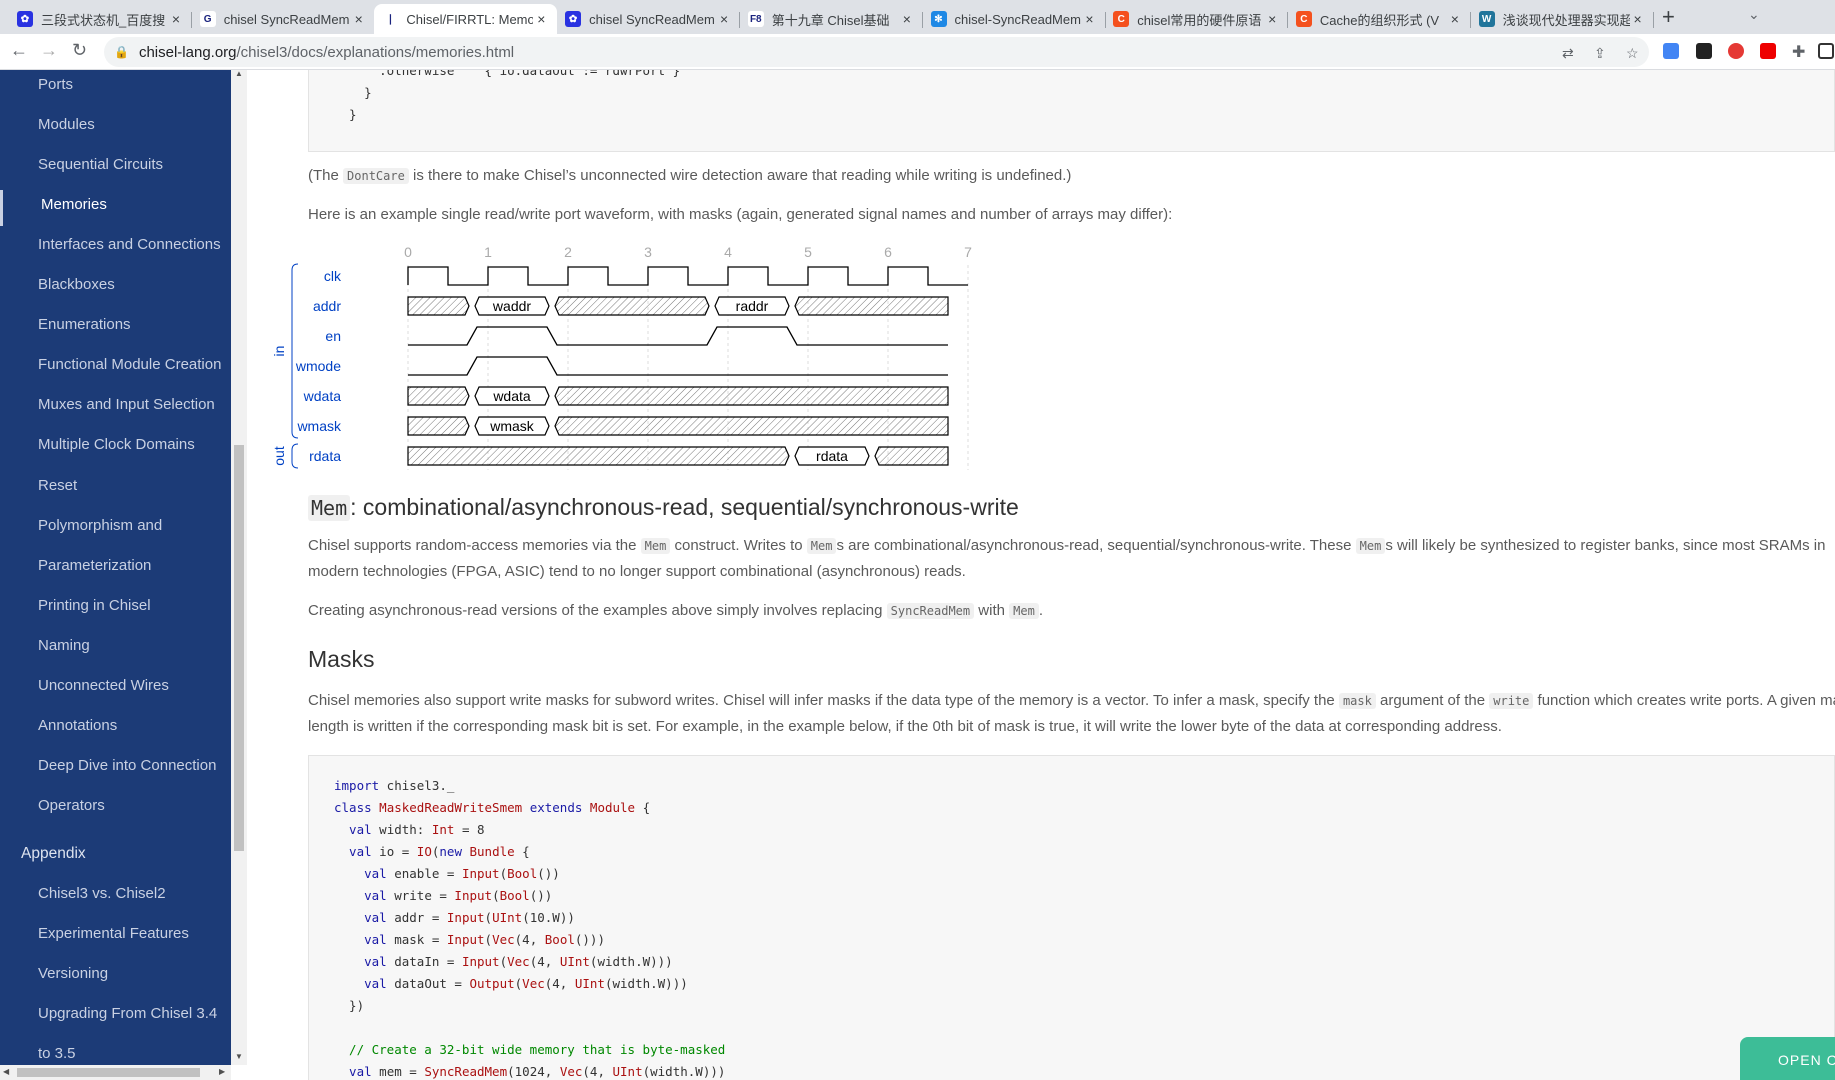 Image resolution: width=1835 pixels, height=1080 pixels. I want to click on sidebar-item: Functional Module Creation, so click(129, 364).